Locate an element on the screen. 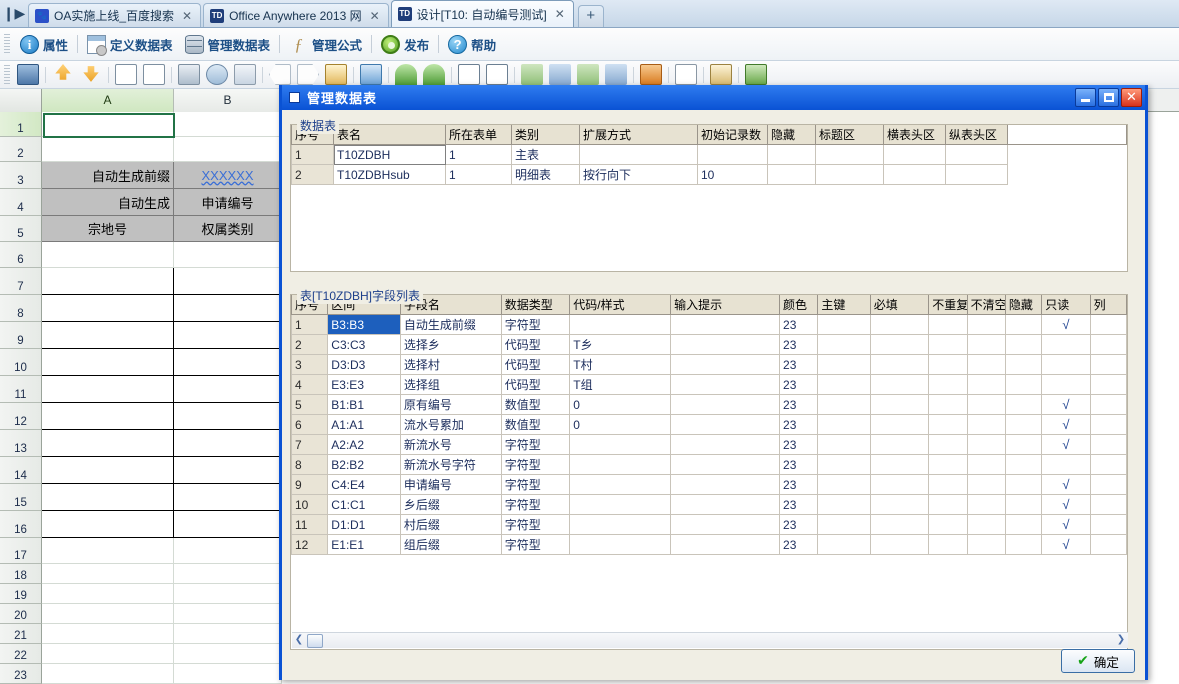  cell-隐藏-1 is located at coordinates (1023, 324).